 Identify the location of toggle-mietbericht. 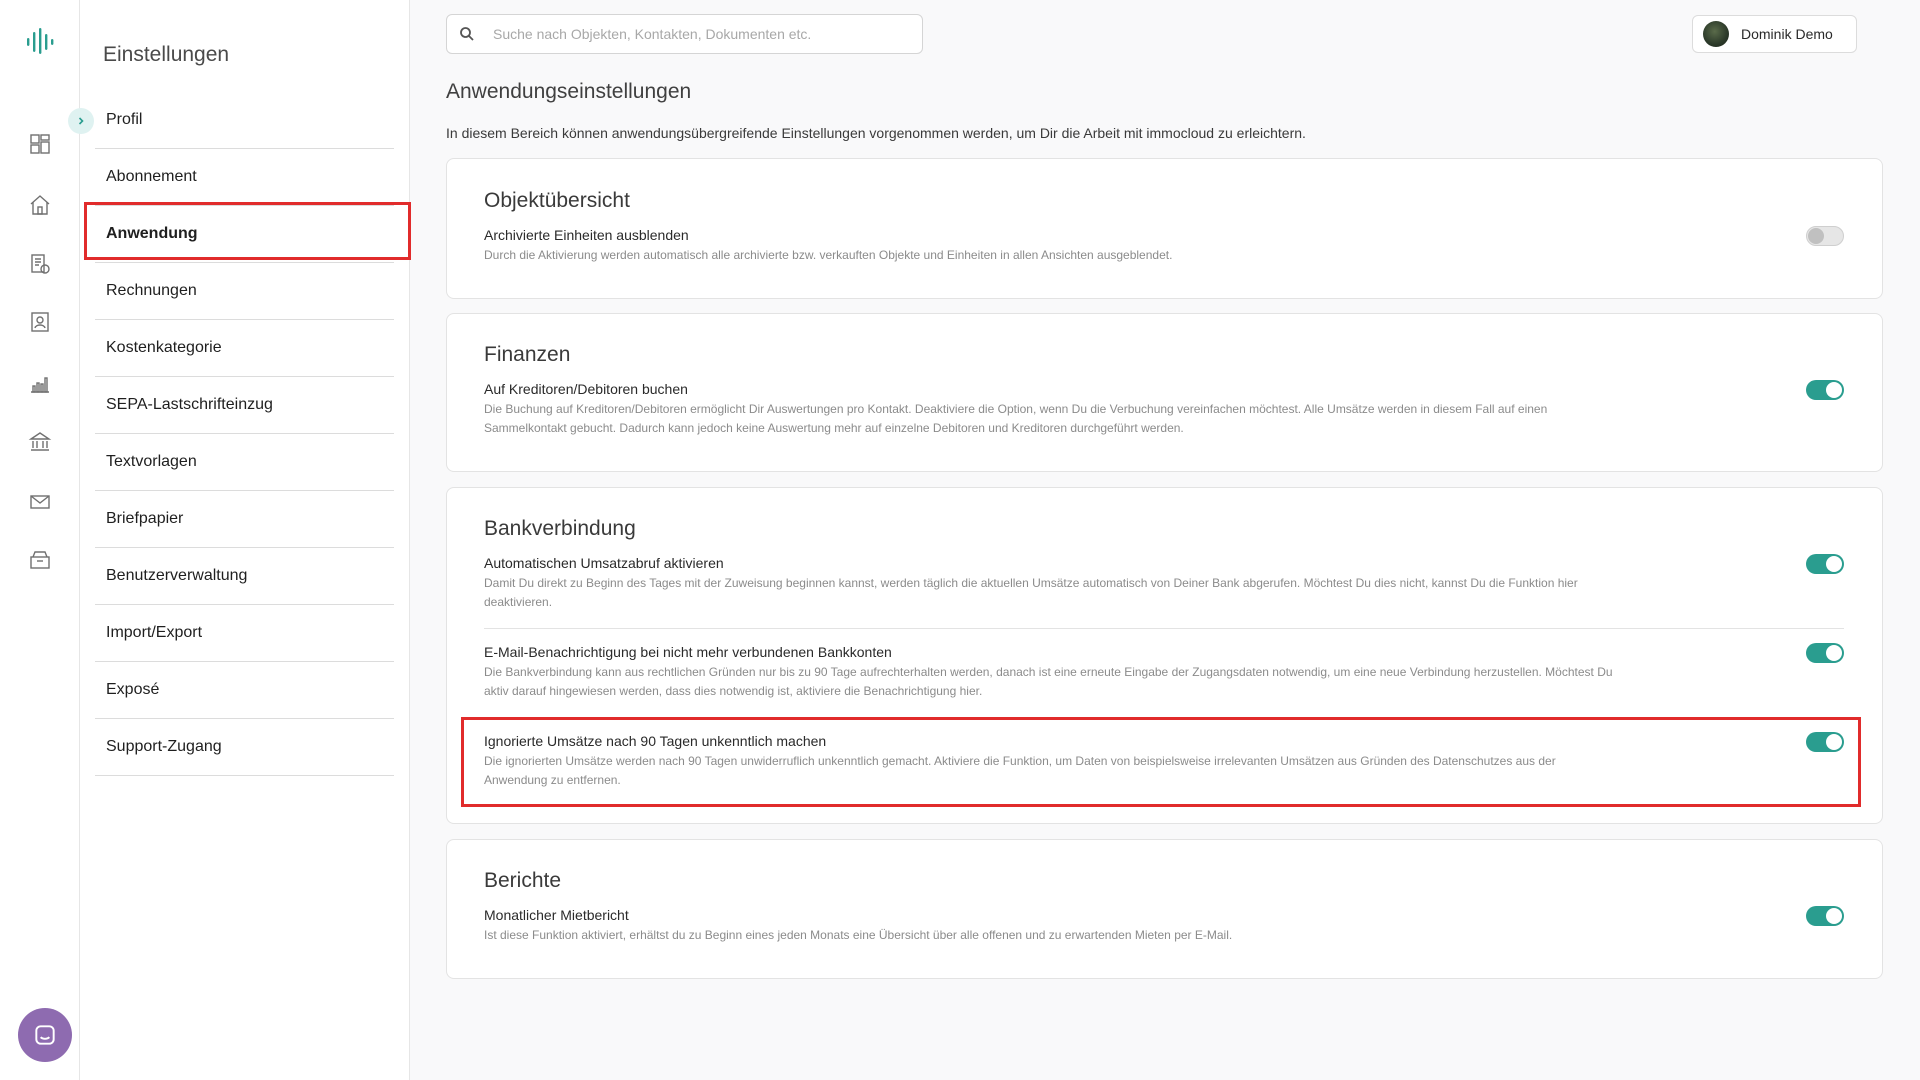
(1825, 916).